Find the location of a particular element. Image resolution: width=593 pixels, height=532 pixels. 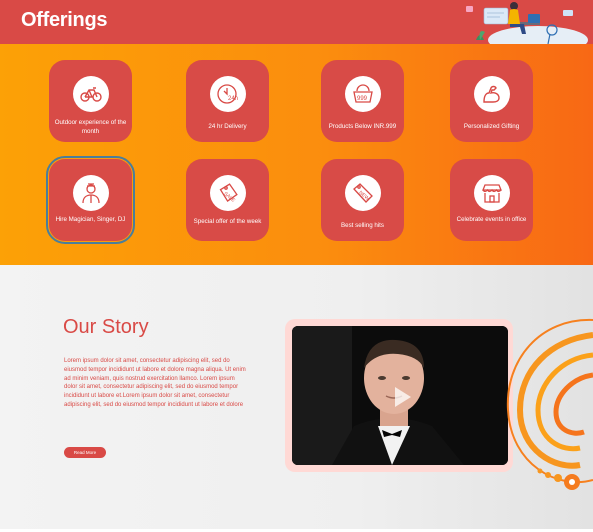

offering-label: Products Below INR.999 is located at coordinates (362, 126).